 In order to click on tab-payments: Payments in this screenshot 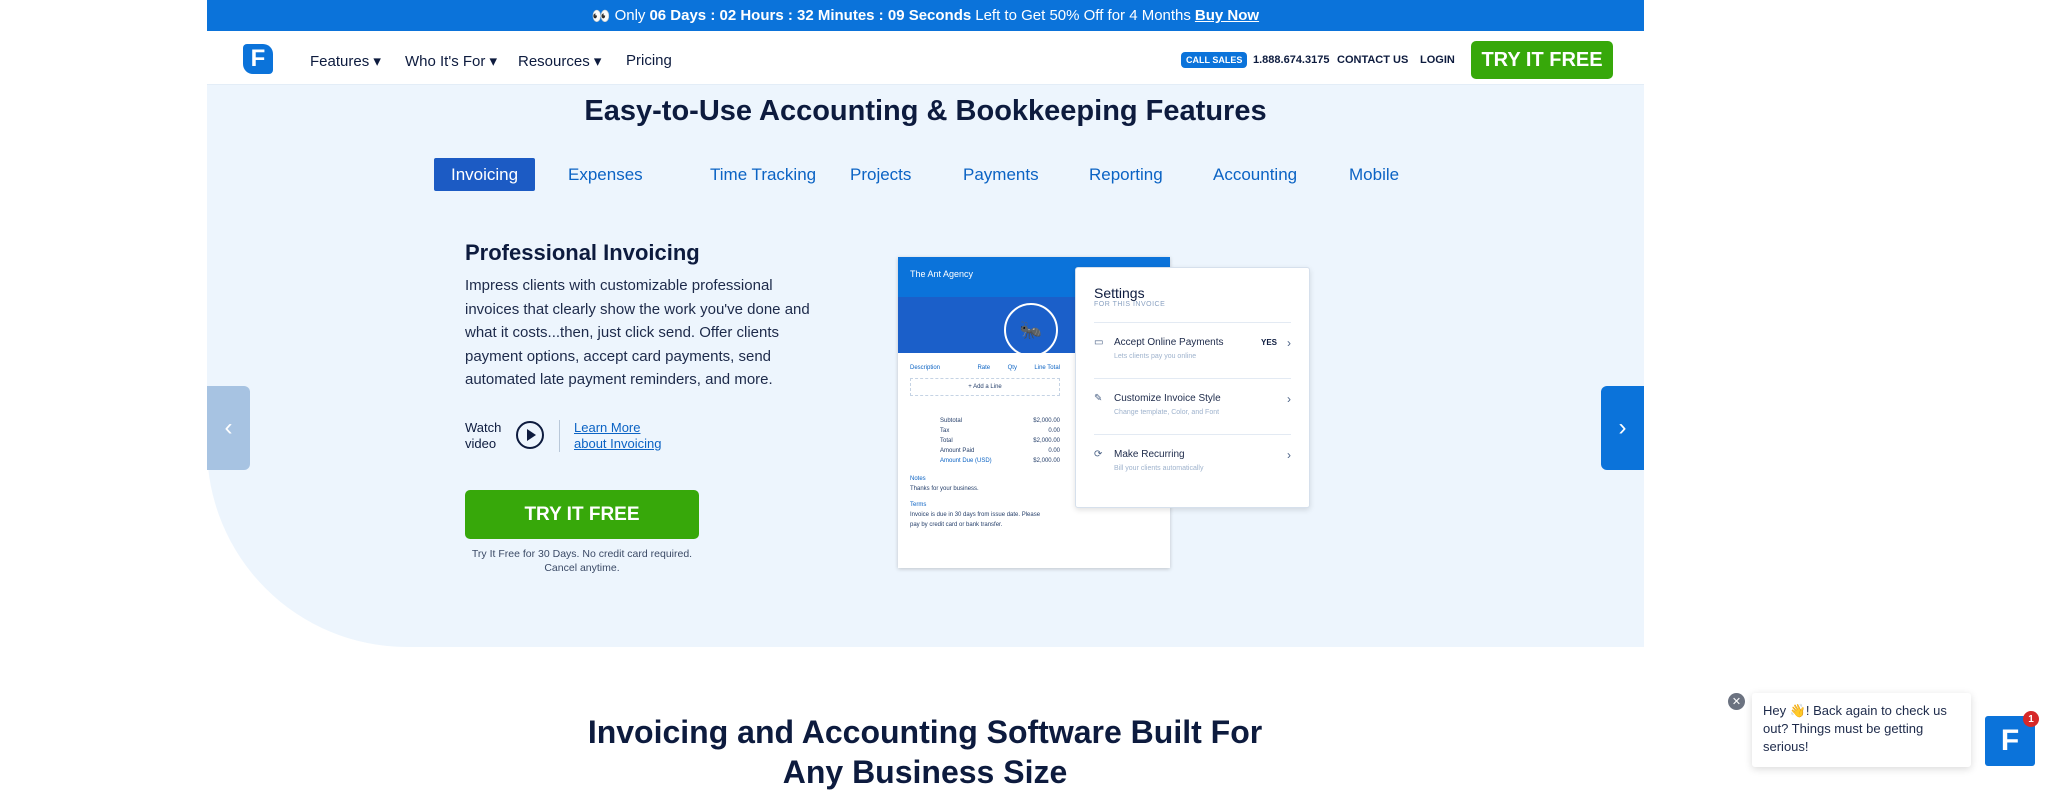, I will do `click(1001, 174)`.